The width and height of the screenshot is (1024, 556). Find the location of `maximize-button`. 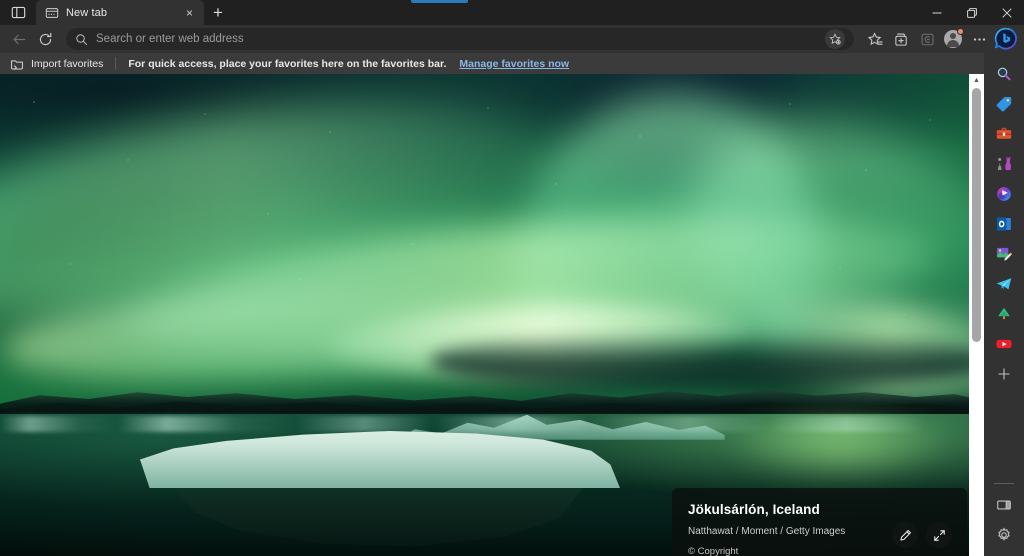

maximize-button is located at coordinates (971, 12).